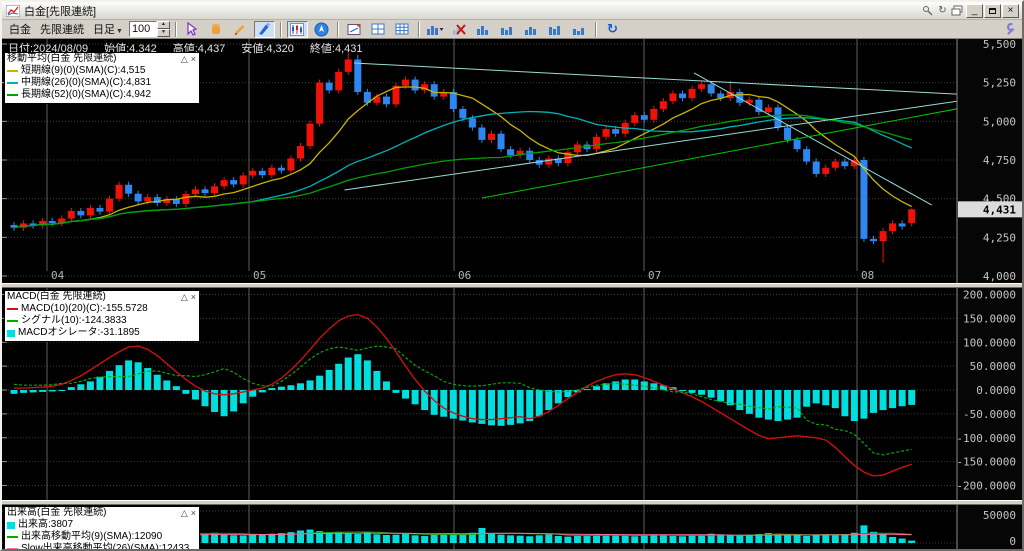 The image size is (1024, 551). I want to click on svg-text: -50.0000, so click(989, 414).